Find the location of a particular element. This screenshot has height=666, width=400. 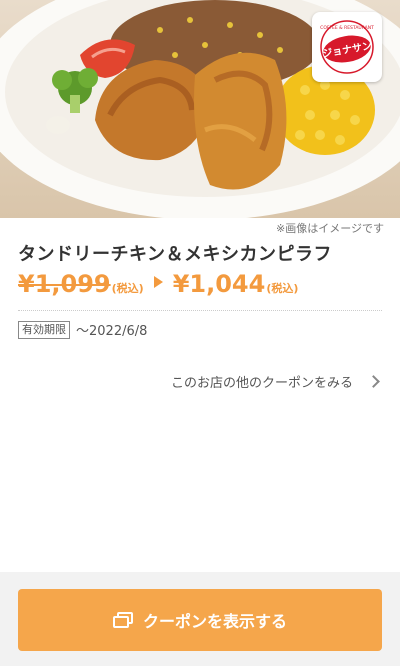

validity-row: 有効期限 〜2022/6/8 is located at coordinates (82, 329).